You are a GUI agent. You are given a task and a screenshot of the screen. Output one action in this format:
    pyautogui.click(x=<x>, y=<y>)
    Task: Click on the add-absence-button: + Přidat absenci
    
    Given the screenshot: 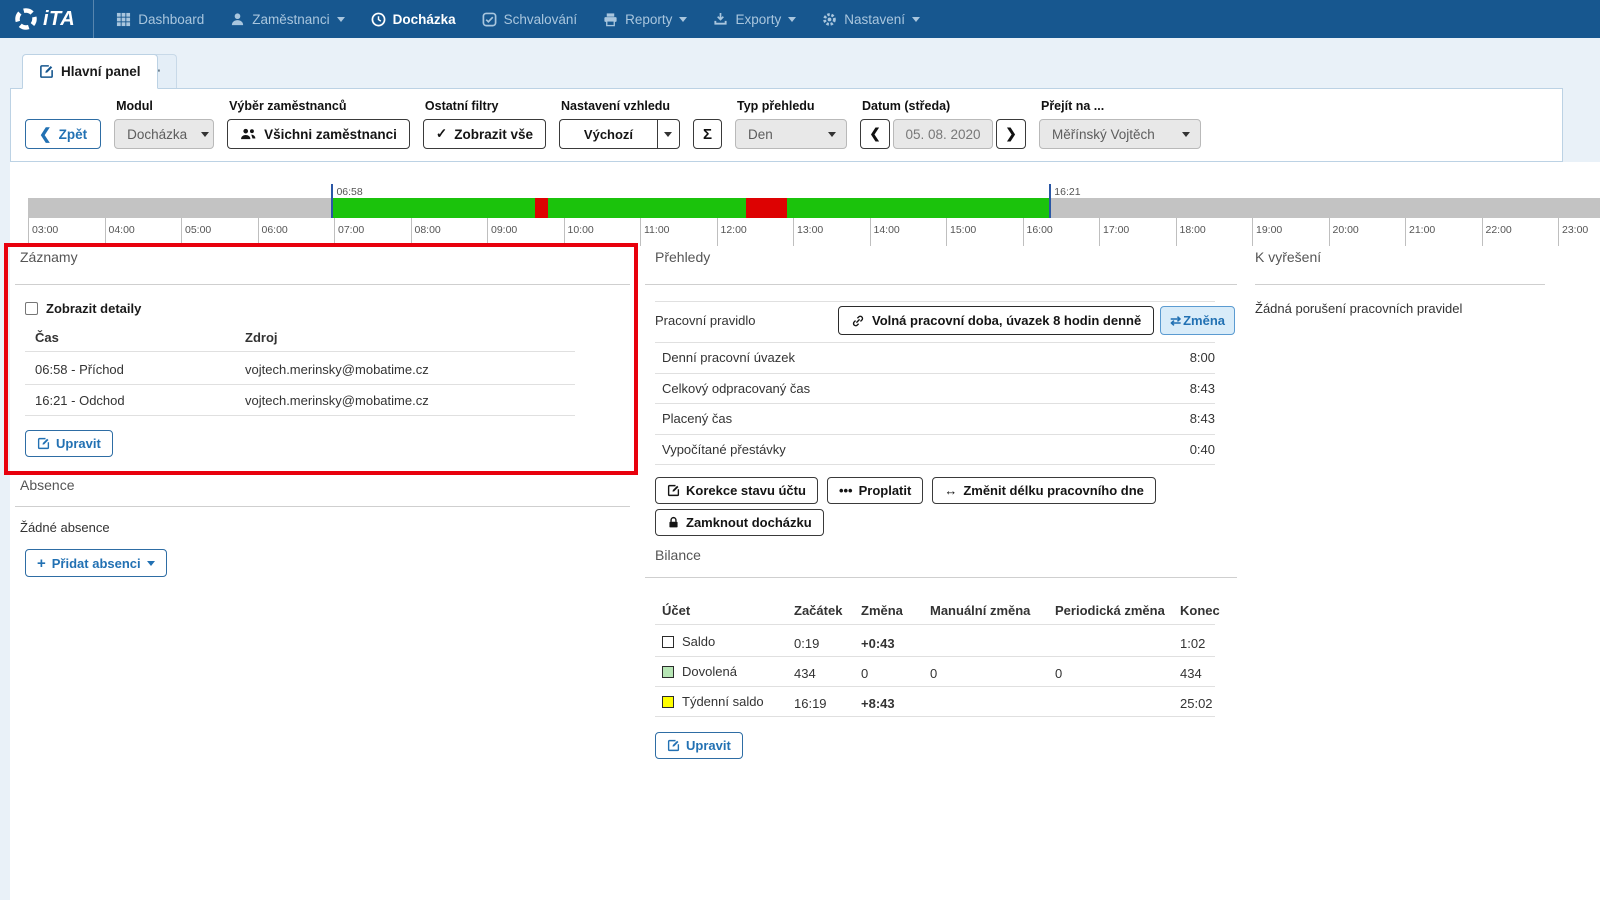 What is the action you would take?
    pyautogui.click(x=96, y=563)
    